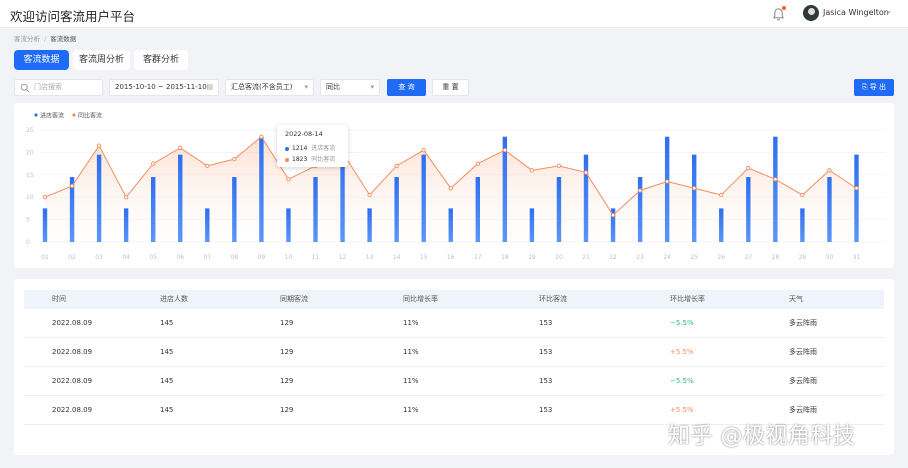 The image size is (908, 468). I want to click on x-tick-label: 13, so click(370, 257).